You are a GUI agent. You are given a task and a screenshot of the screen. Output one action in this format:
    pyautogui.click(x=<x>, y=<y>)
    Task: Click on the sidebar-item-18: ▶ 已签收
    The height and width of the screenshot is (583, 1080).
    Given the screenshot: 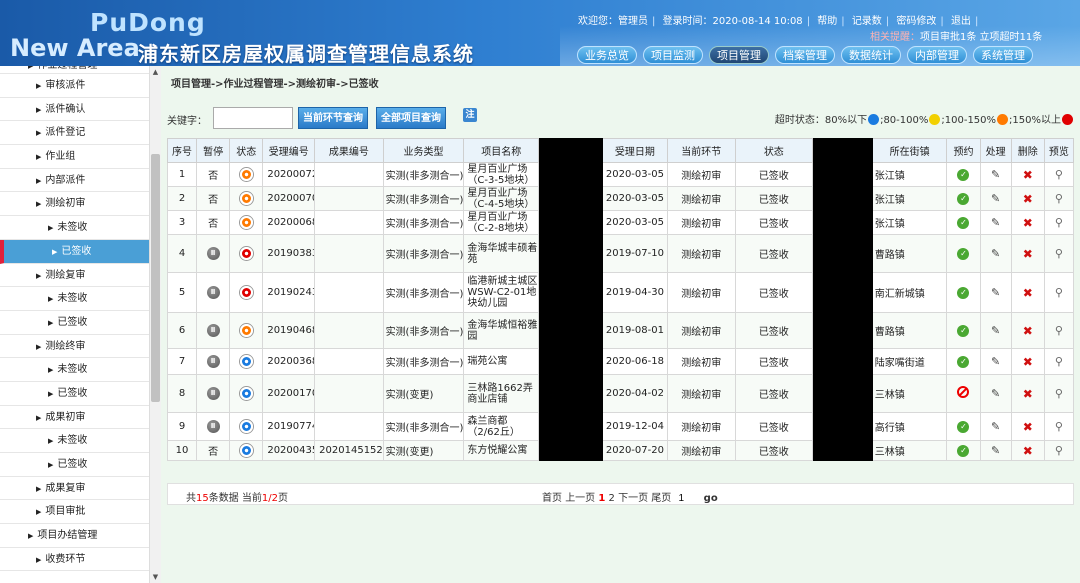 What is the action you would take?
    pyautogui.click(x=74, y=465)
    